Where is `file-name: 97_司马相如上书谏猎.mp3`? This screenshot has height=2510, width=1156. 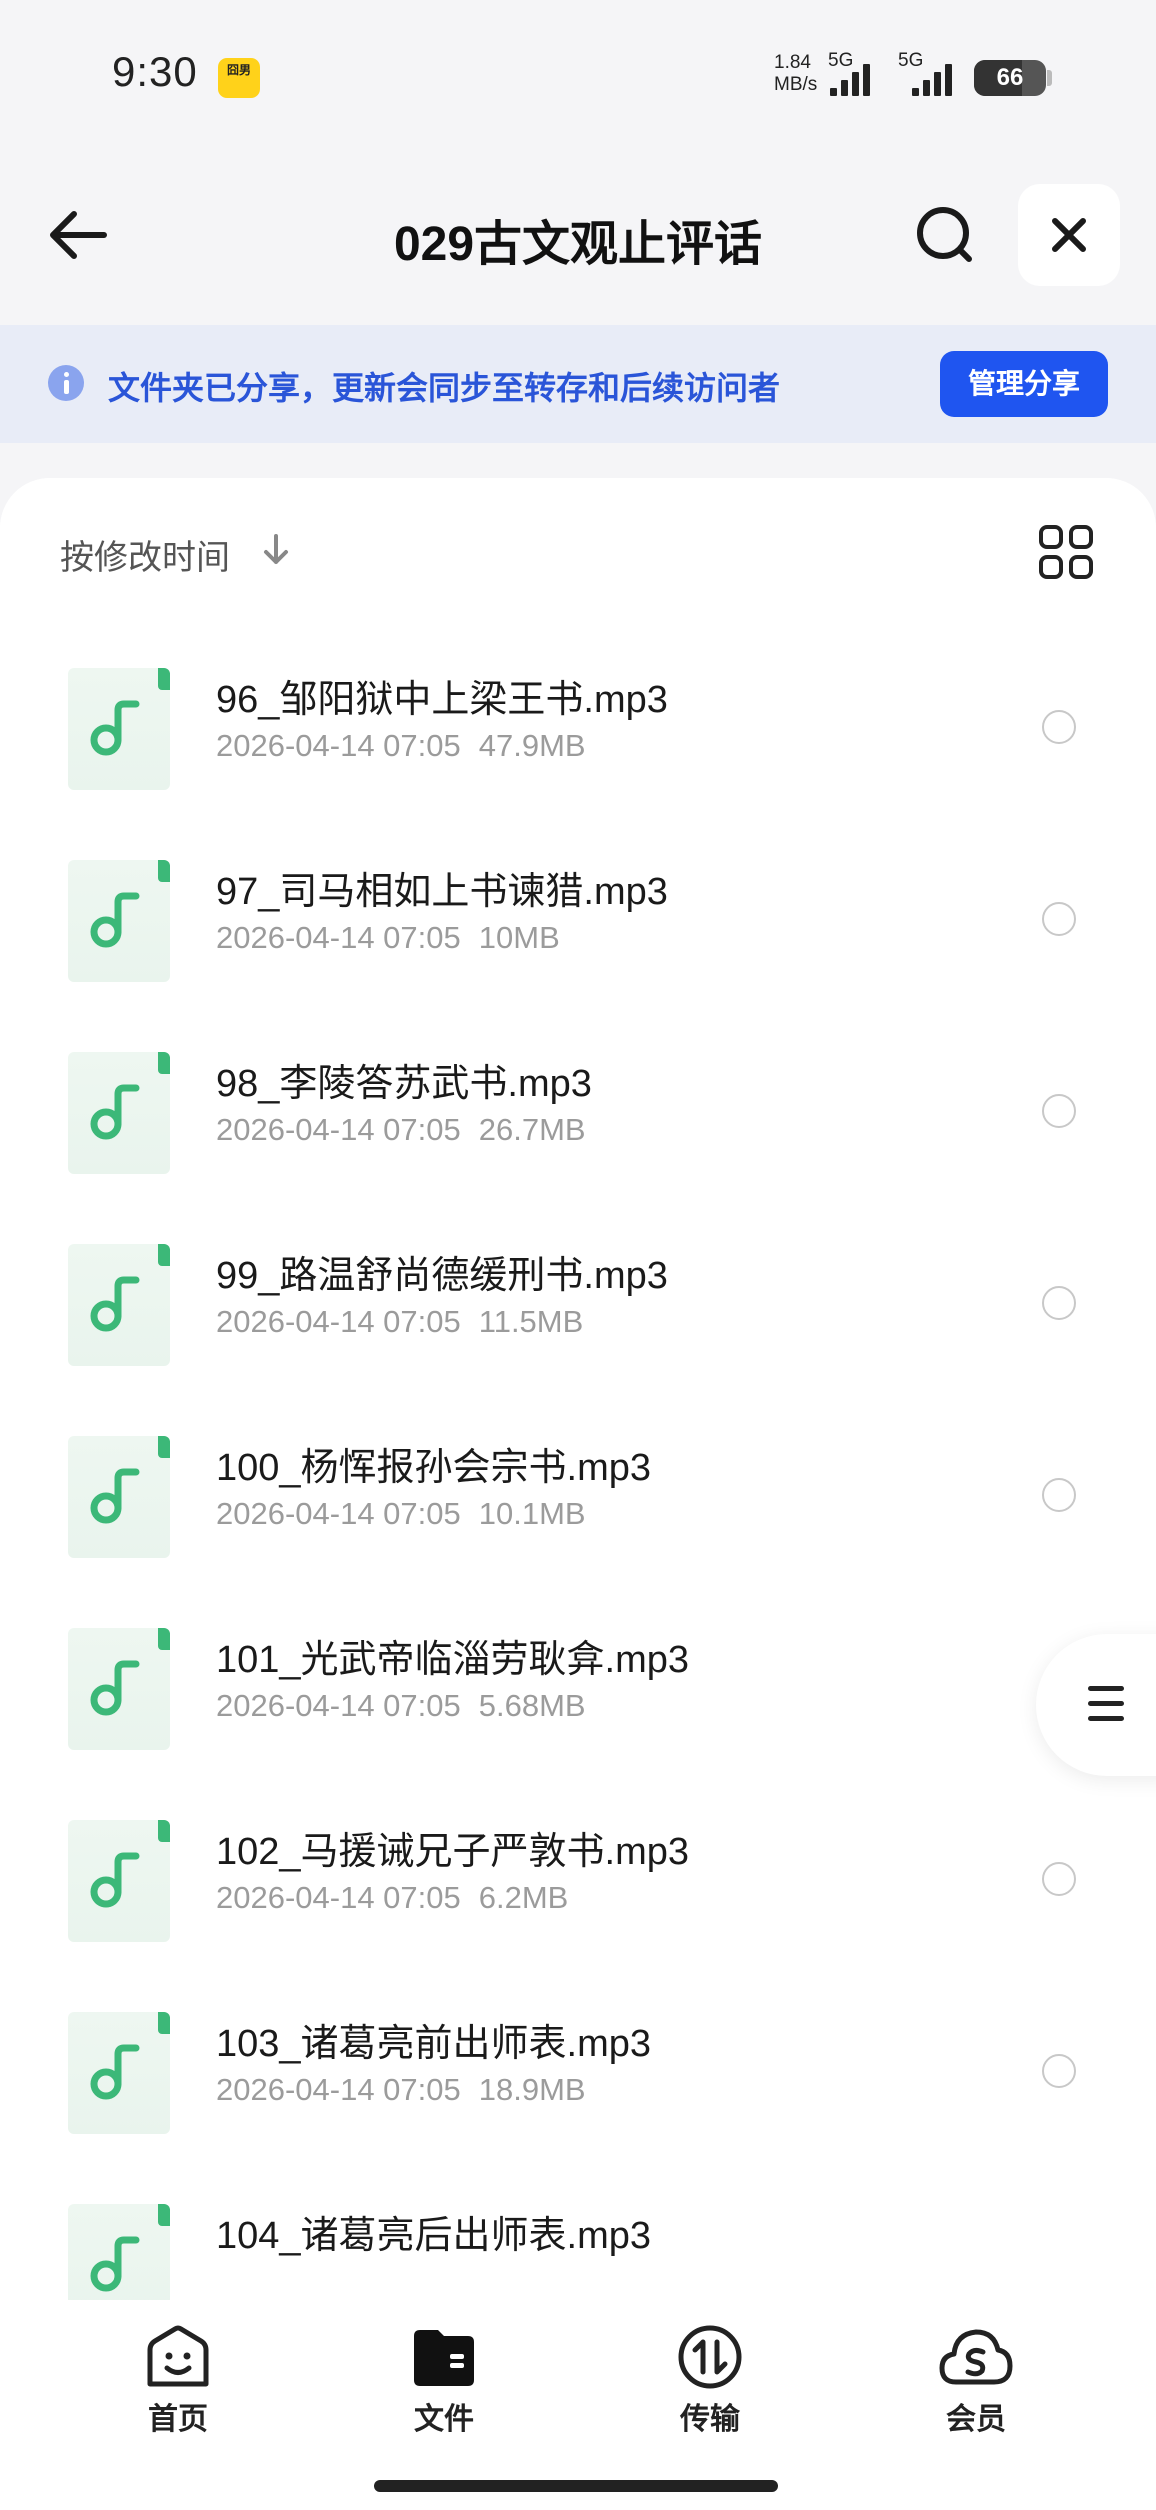 file-name: 97_司马相如上书谏猎.mp3 is located at coordinates (442, 892).